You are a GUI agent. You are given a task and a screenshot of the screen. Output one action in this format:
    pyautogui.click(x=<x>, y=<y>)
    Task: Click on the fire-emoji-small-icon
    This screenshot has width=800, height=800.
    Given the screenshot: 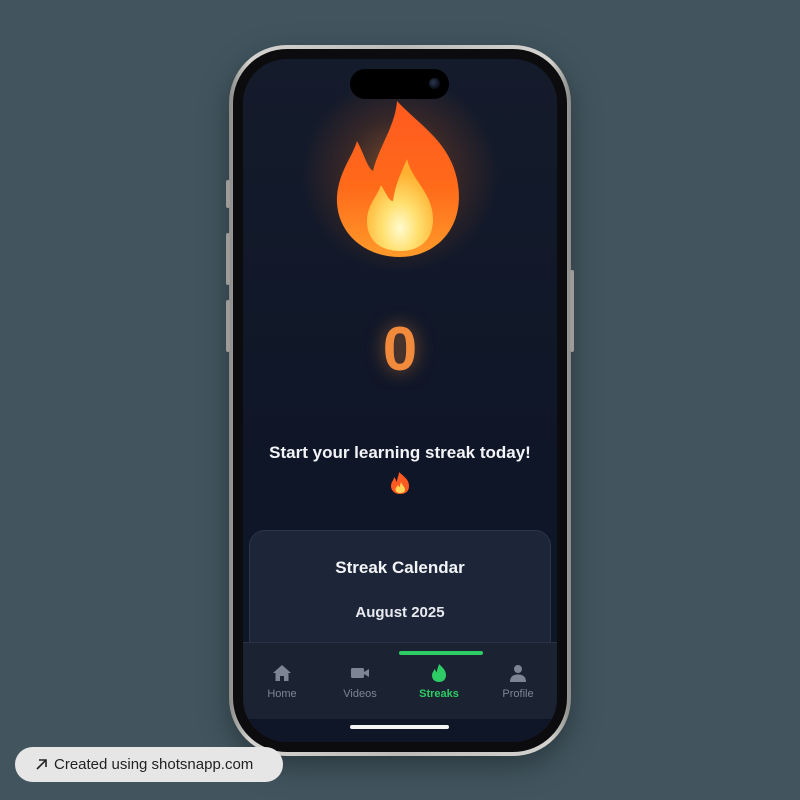 What is the action you would take?
    pyautogui.click(x=400, y=483)
    